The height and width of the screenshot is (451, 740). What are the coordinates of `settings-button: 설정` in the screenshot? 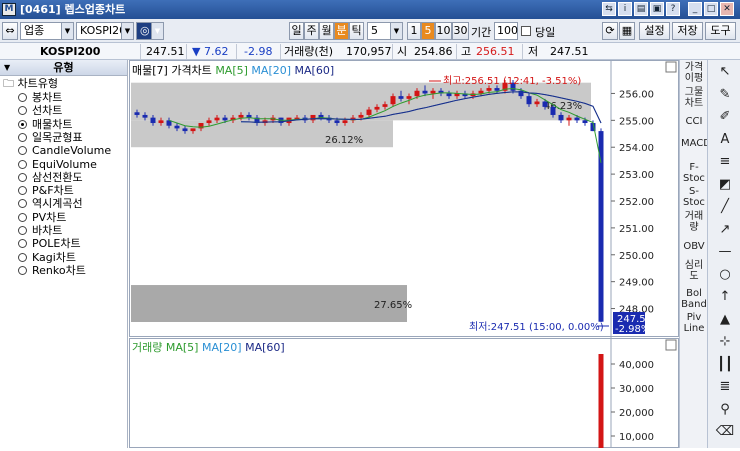 It's located at (654, 31).